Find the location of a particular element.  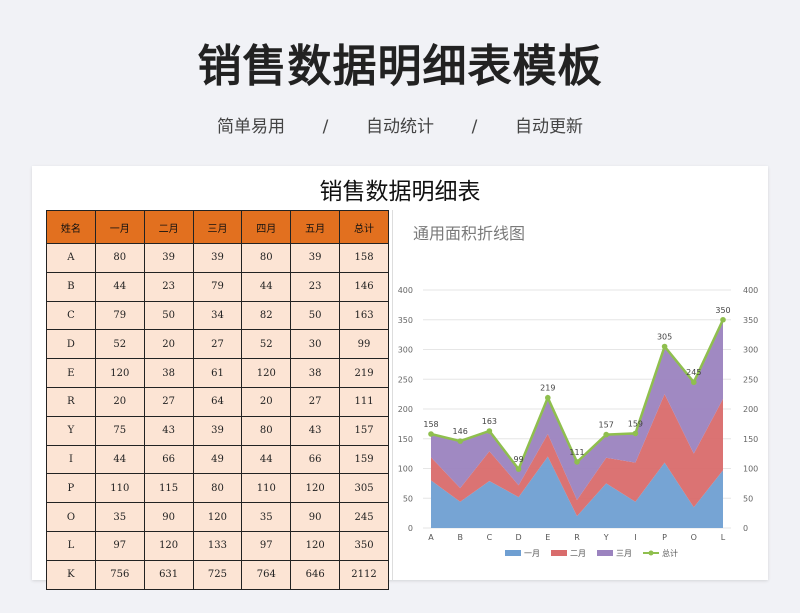

table-cell: C is located at coordinates (71, 315).